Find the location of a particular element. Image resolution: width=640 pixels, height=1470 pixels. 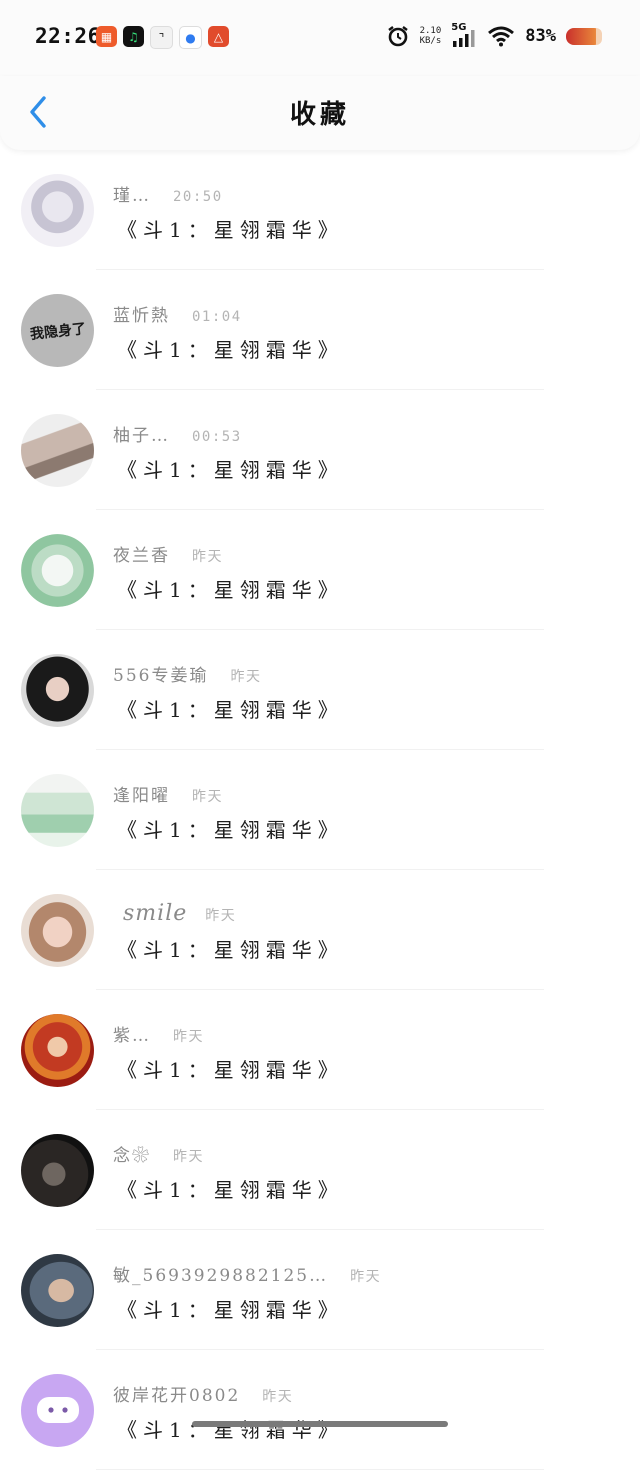

music-app-icon: ♫ is located at coordinates (133, 36).